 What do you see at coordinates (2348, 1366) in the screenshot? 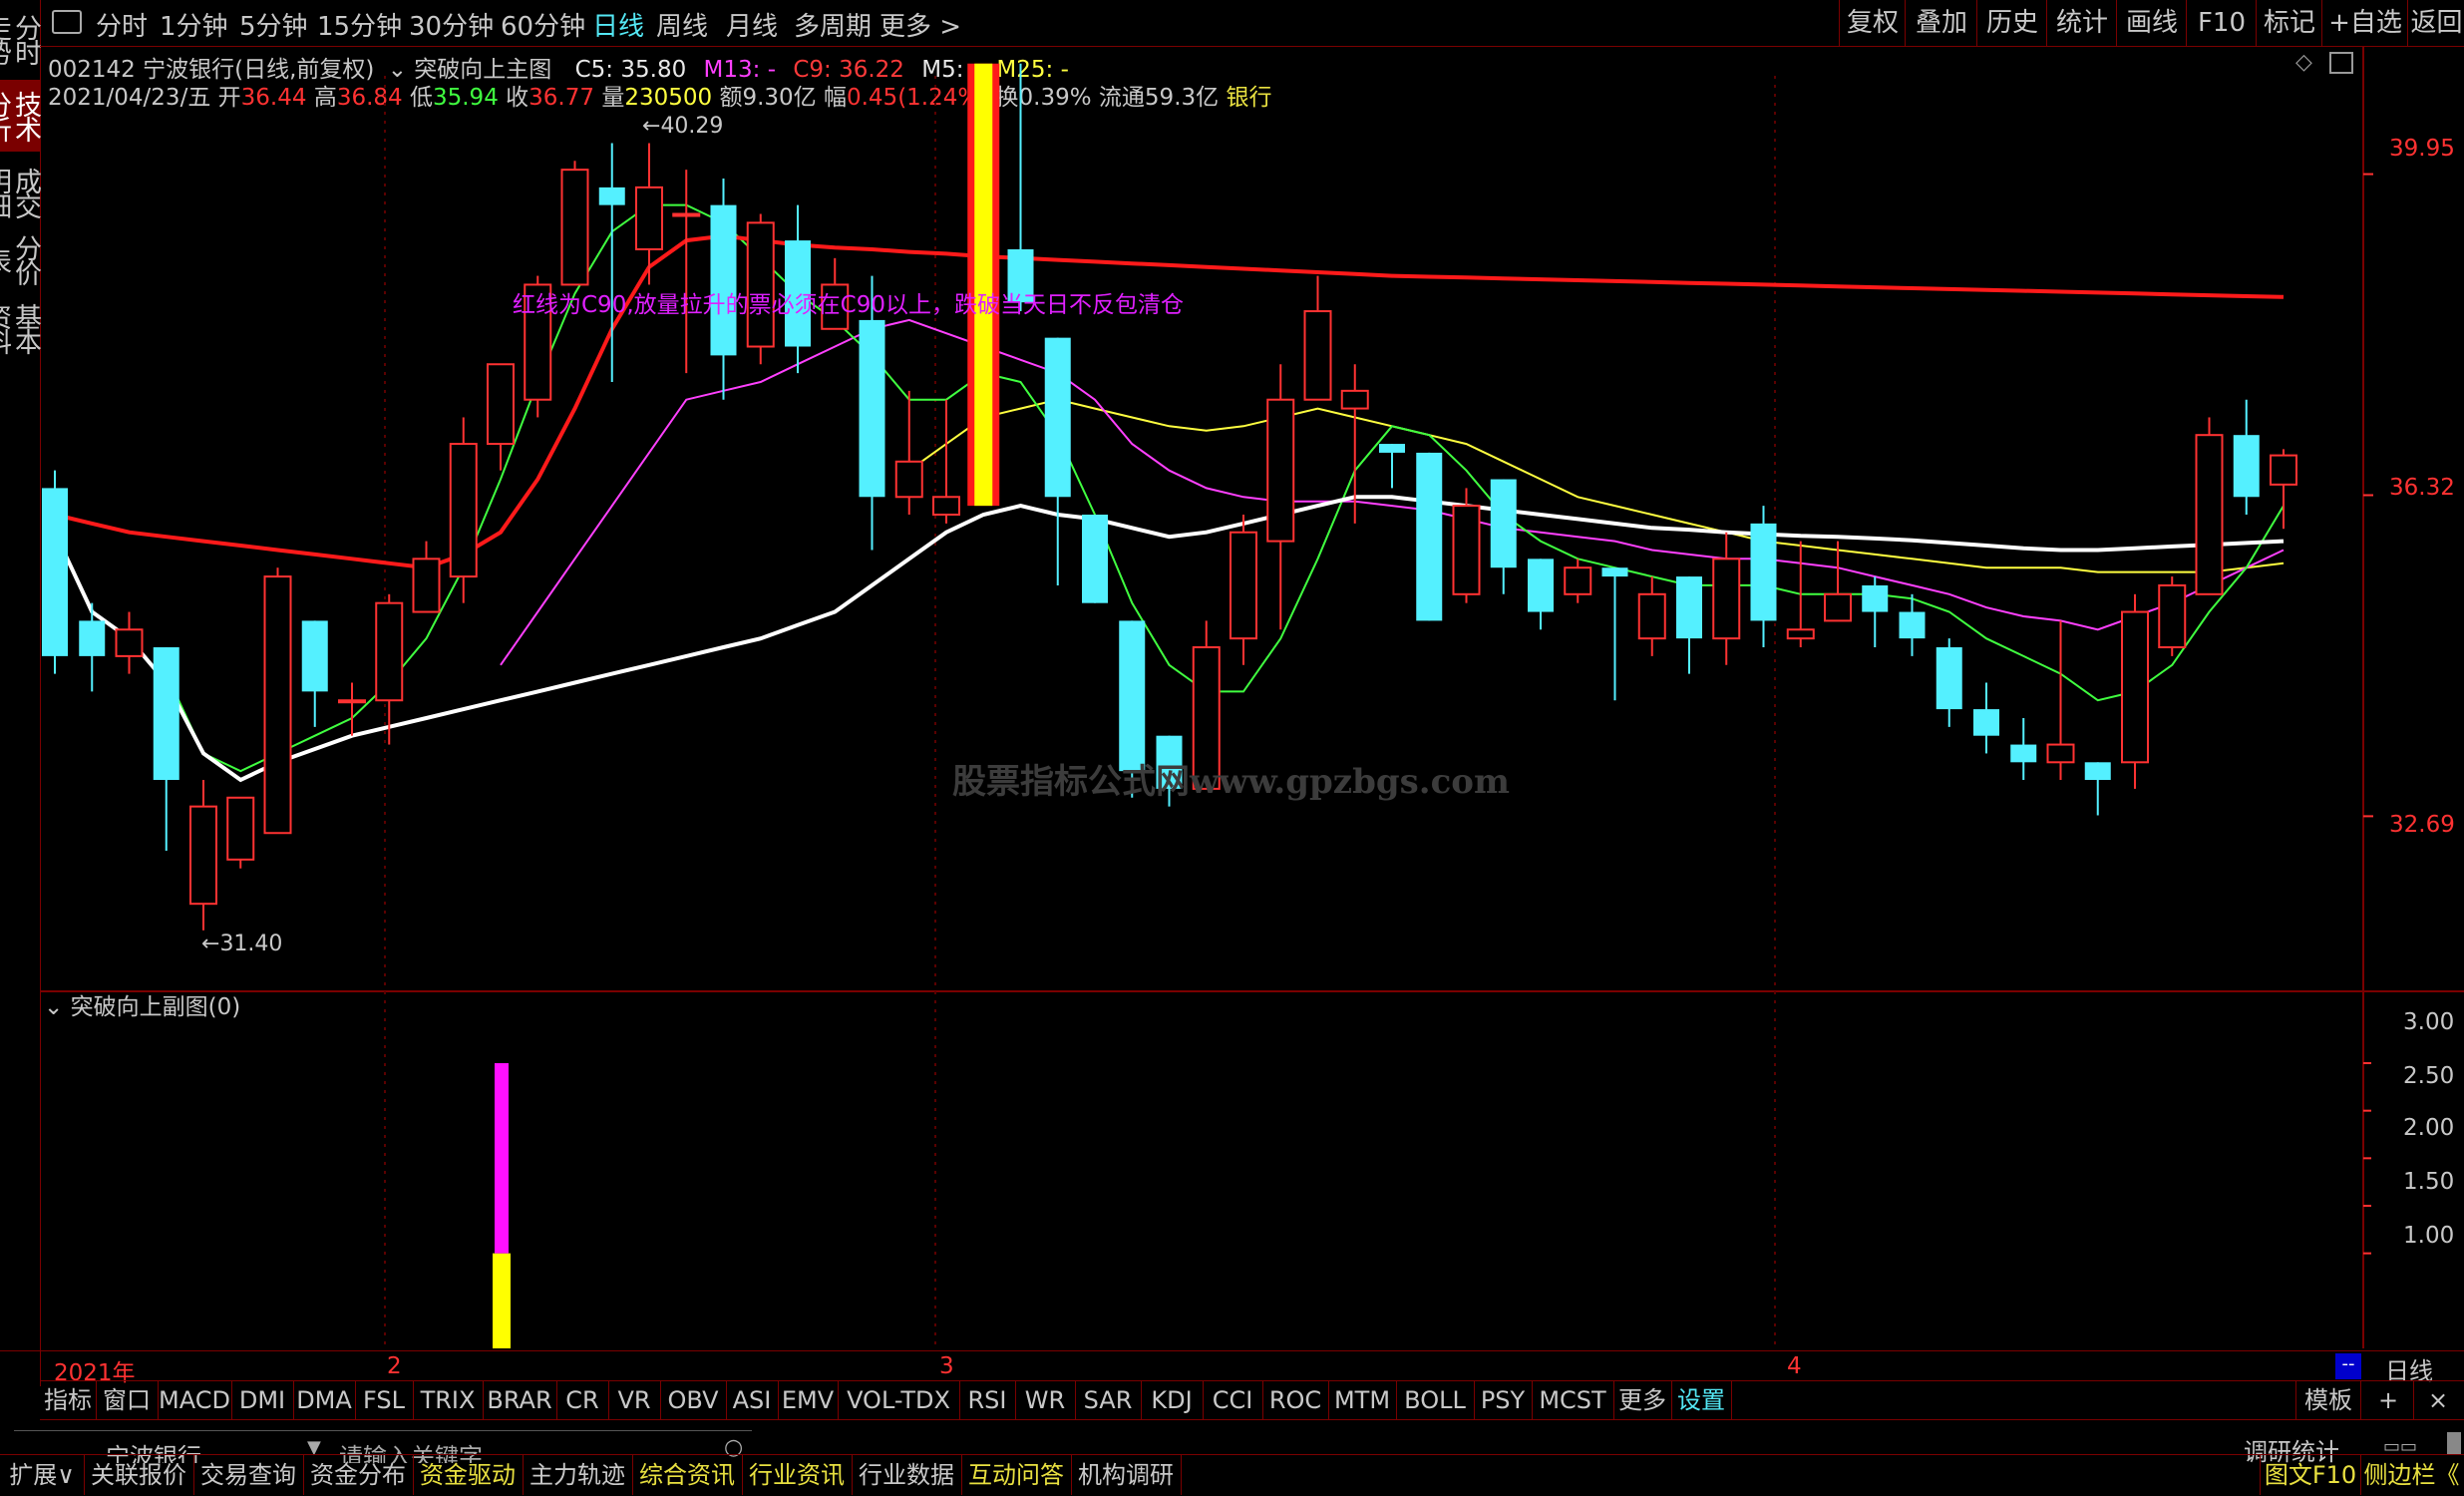
I see `cursor-marker: --` at bounding box center [2348, 1366].